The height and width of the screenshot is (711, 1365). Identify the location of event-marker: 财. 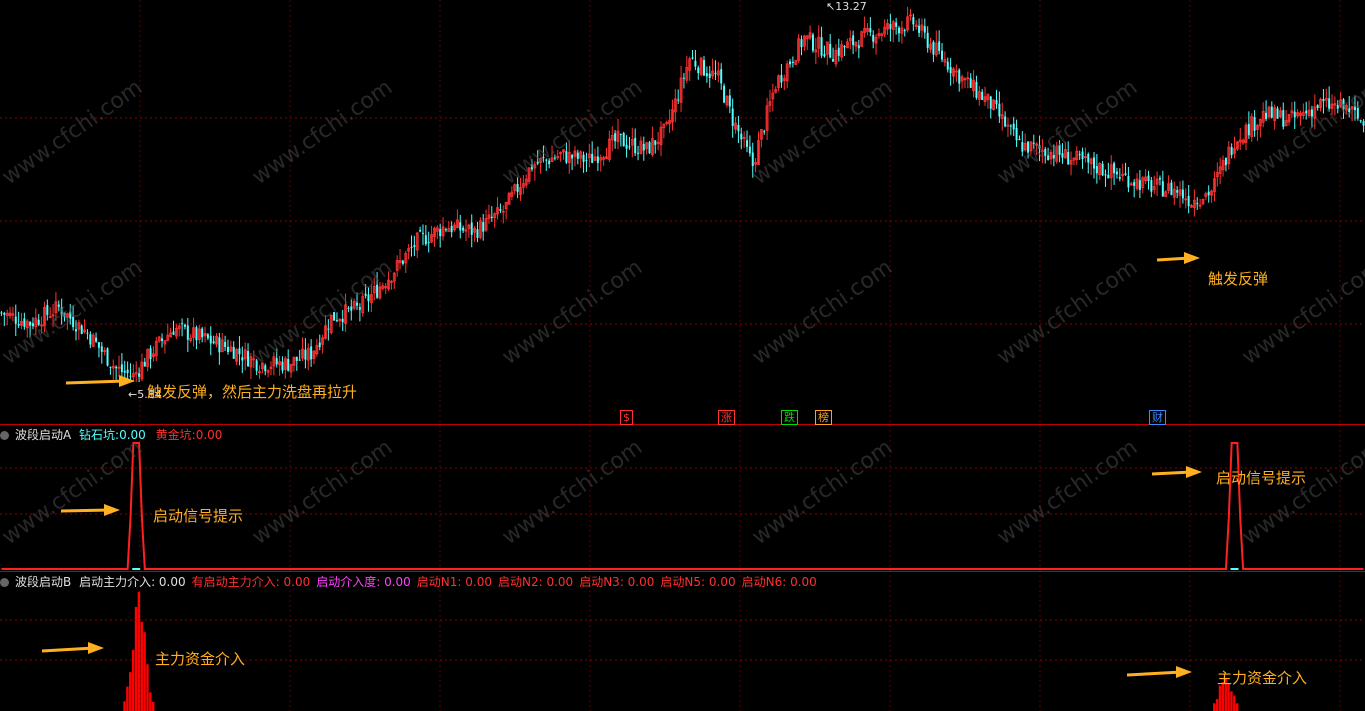
(1157, 417).